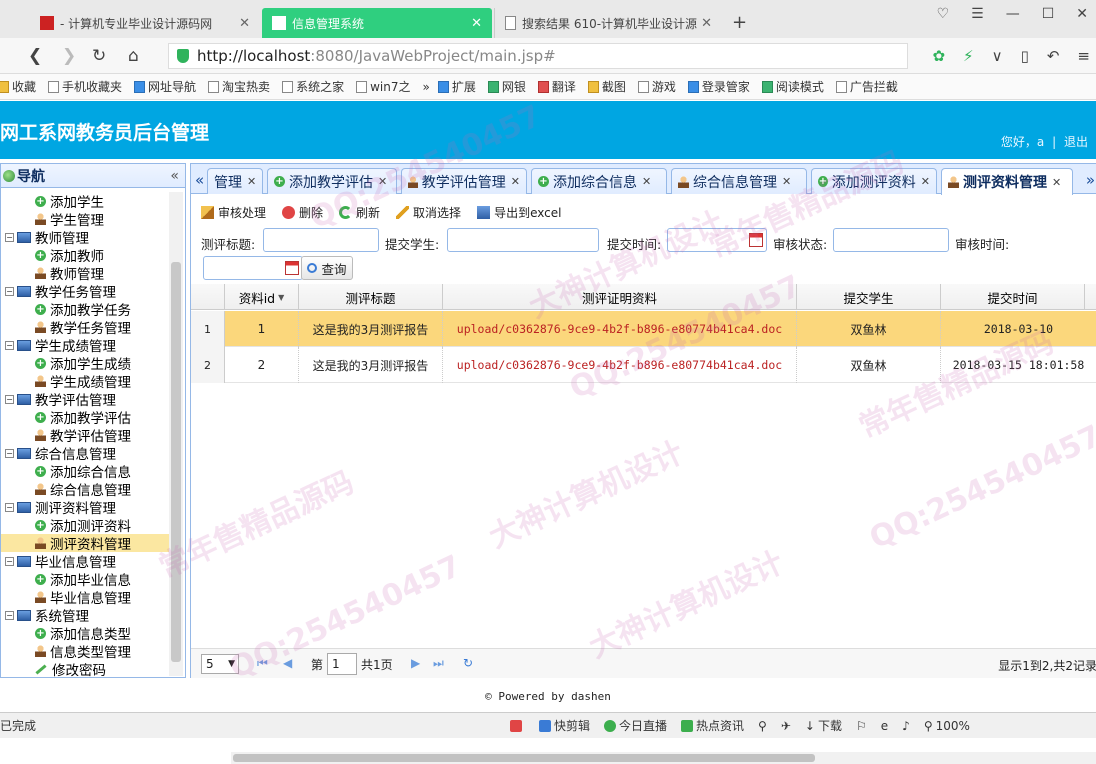  Describe the element at coordinates (823, 725) in the screenshot. I see `download-button: ↓ 下载` at that location.